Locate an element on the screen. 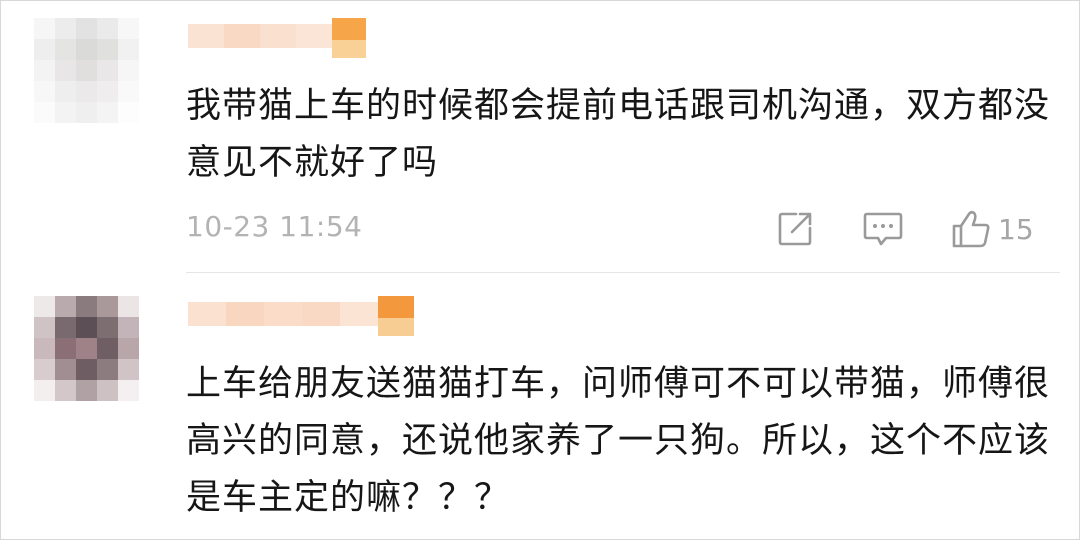 The width and height of the screenshot is (1080, 540). reply-button is located at coordinates (883, 229).